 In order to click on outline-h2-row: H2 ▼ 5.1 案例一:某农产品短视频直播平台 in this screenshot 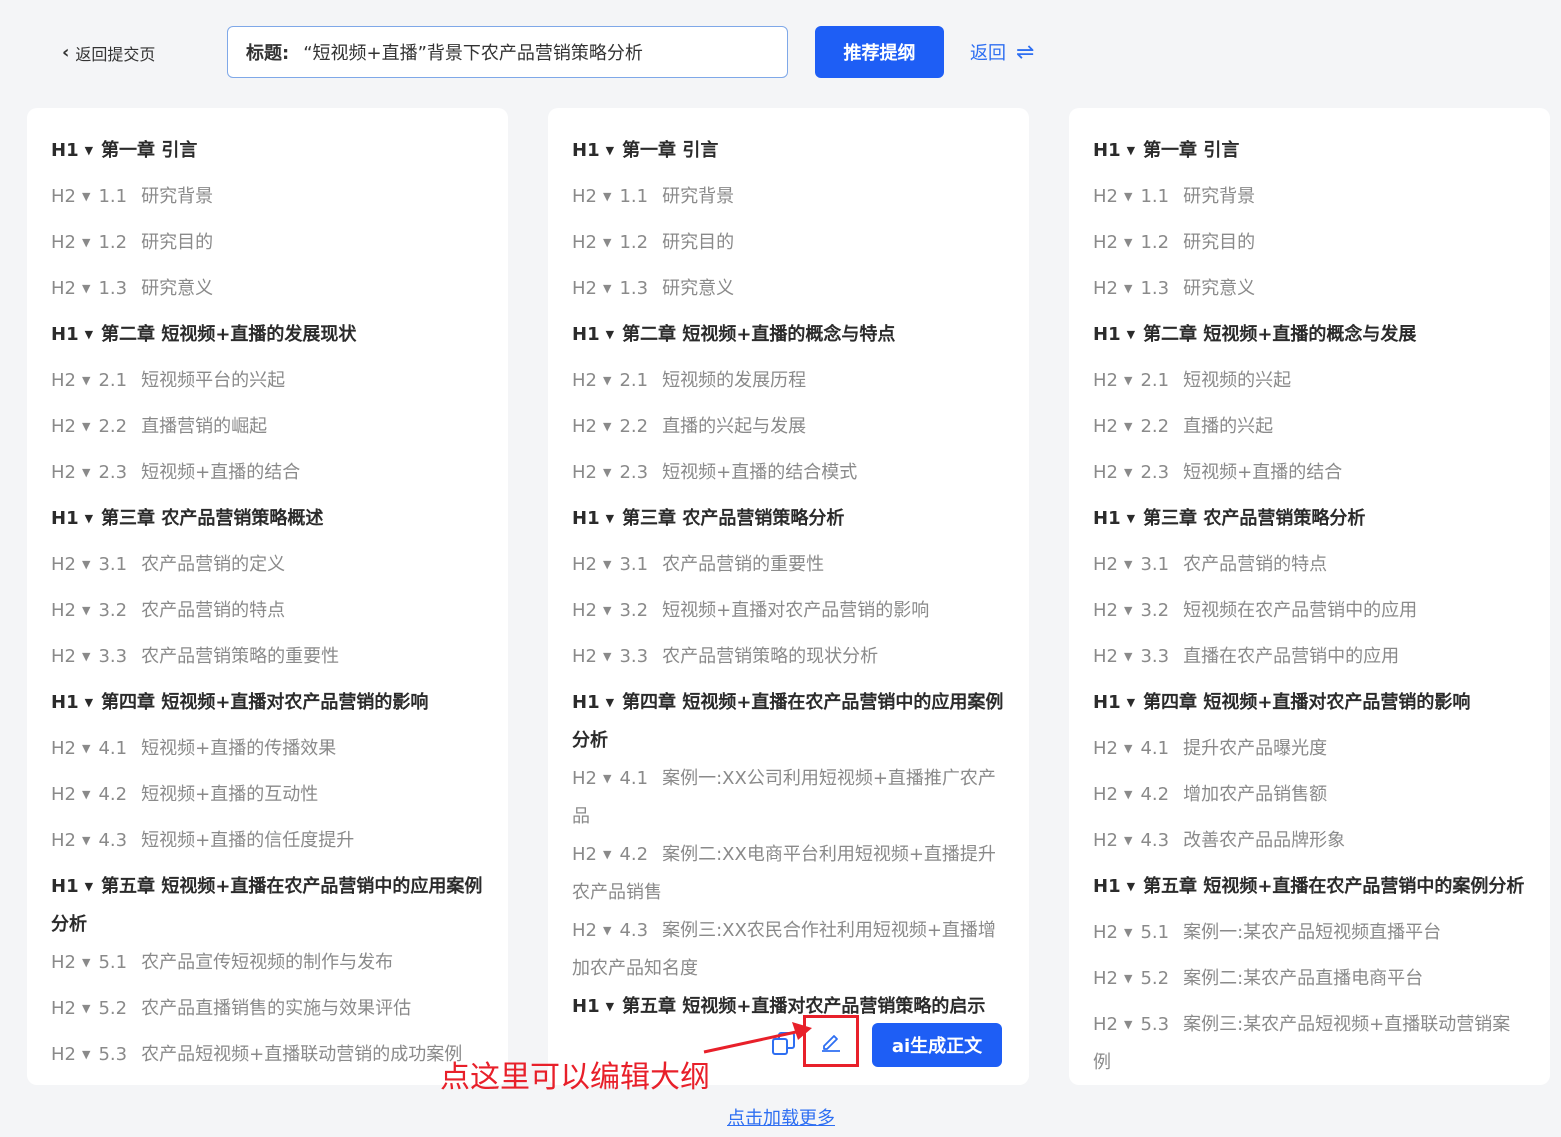, I will do `click(1309, 937)`.